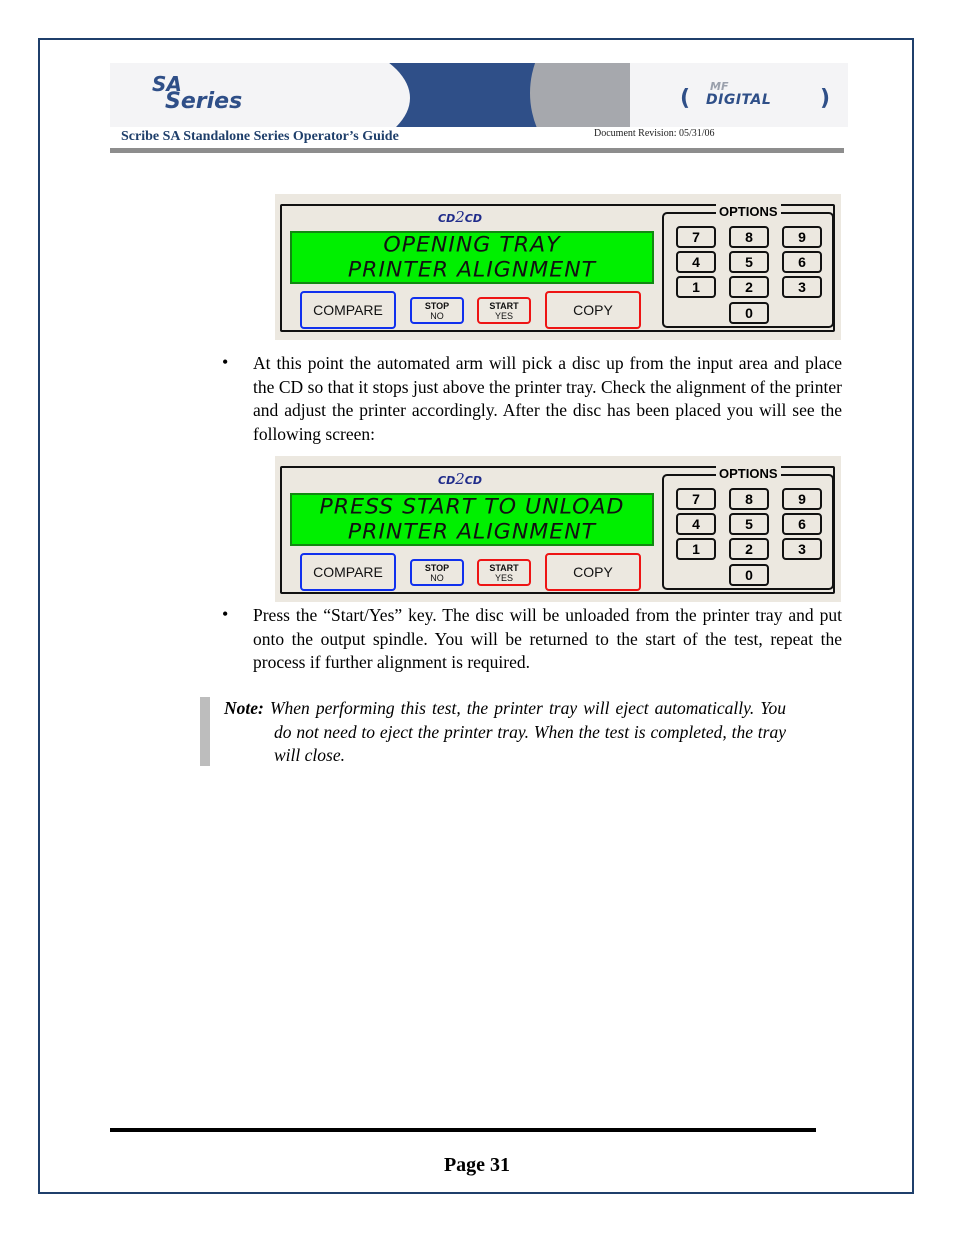 Image resolution: width=954 pixels, height=1235 pixels. I want to click on lcd-display: PRESS START TO UNLOAD PRINTER ALIGNMENT, so click(472, 519).